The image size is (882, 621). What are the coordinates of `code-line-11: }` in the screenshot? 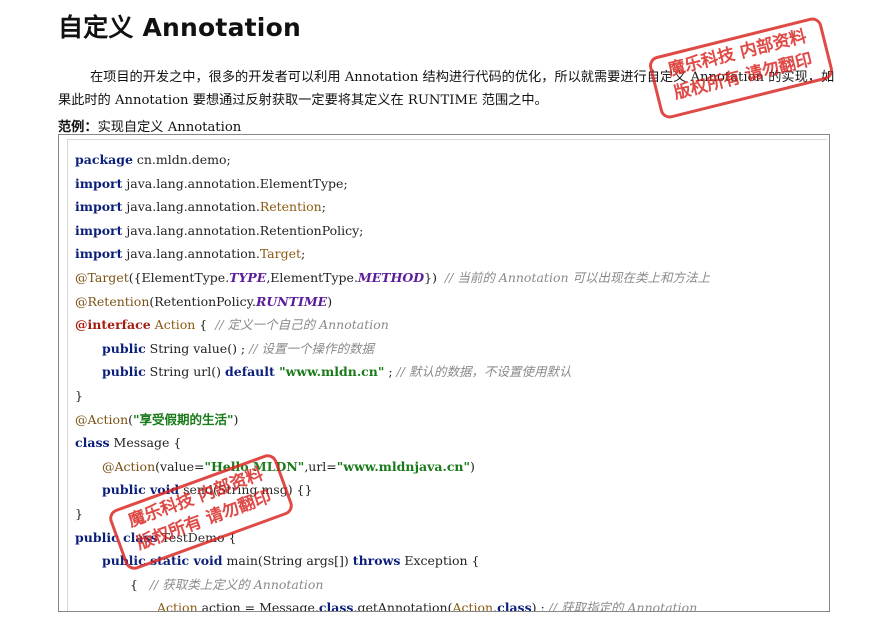 It's located at (79, 395).